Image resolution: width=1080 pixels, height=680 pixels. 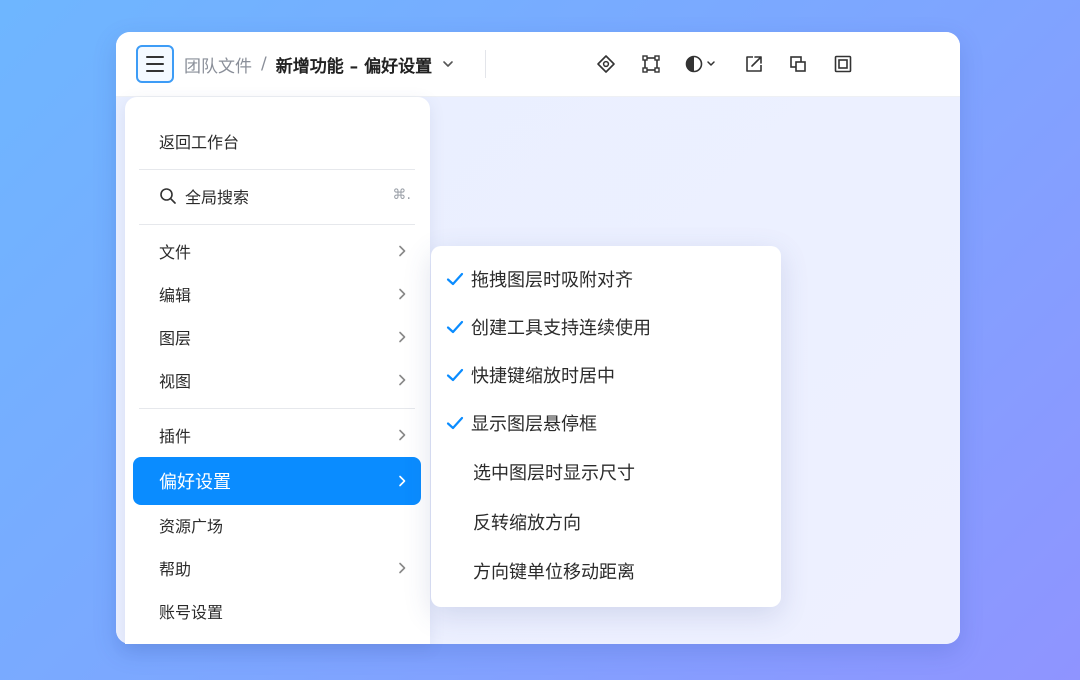 I want to click on pref-continuous-create: 创建工具支持连续使用, so click(x=606, y=327).